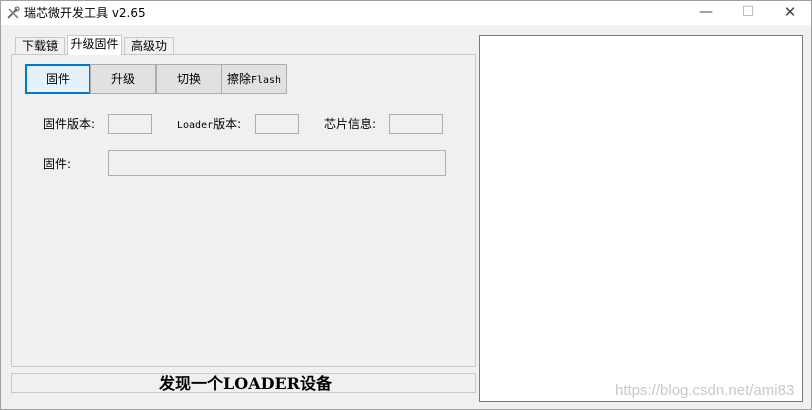 The width and height of the screenshot is (812, 410). What do you see at coordinates (130, 124) in the screenshot?
I see `firmware-version-field` at bounding box center [130, 124].